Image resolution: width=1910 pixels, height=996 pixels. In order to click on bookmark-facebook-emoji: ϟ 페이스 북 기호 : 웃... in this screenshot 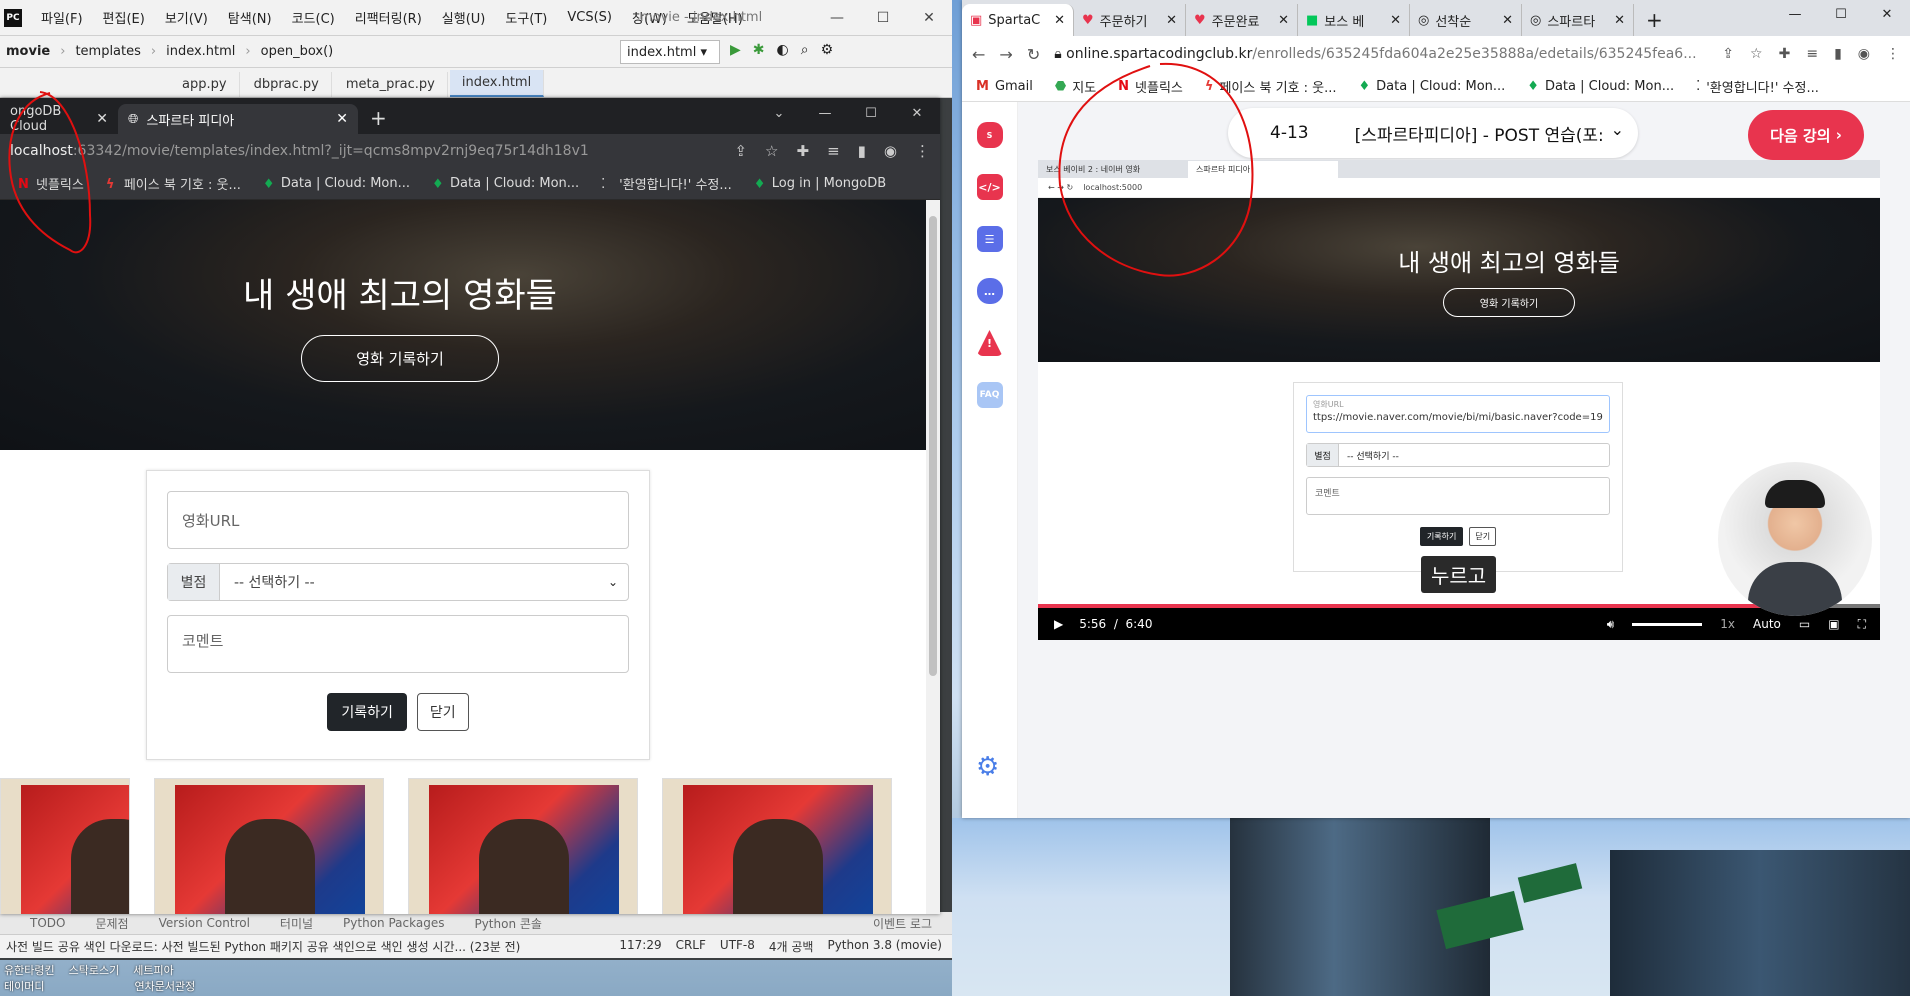, I will do `click(1271, 86)`.